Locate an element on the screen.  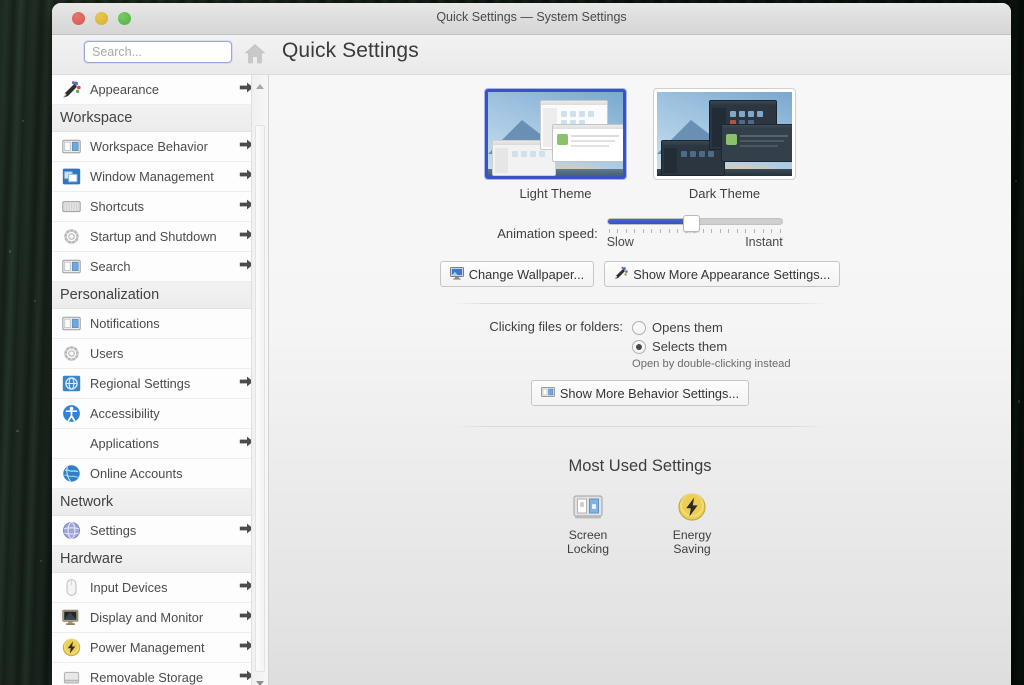
theme-preview-dark is located at coordinates (724, 134).